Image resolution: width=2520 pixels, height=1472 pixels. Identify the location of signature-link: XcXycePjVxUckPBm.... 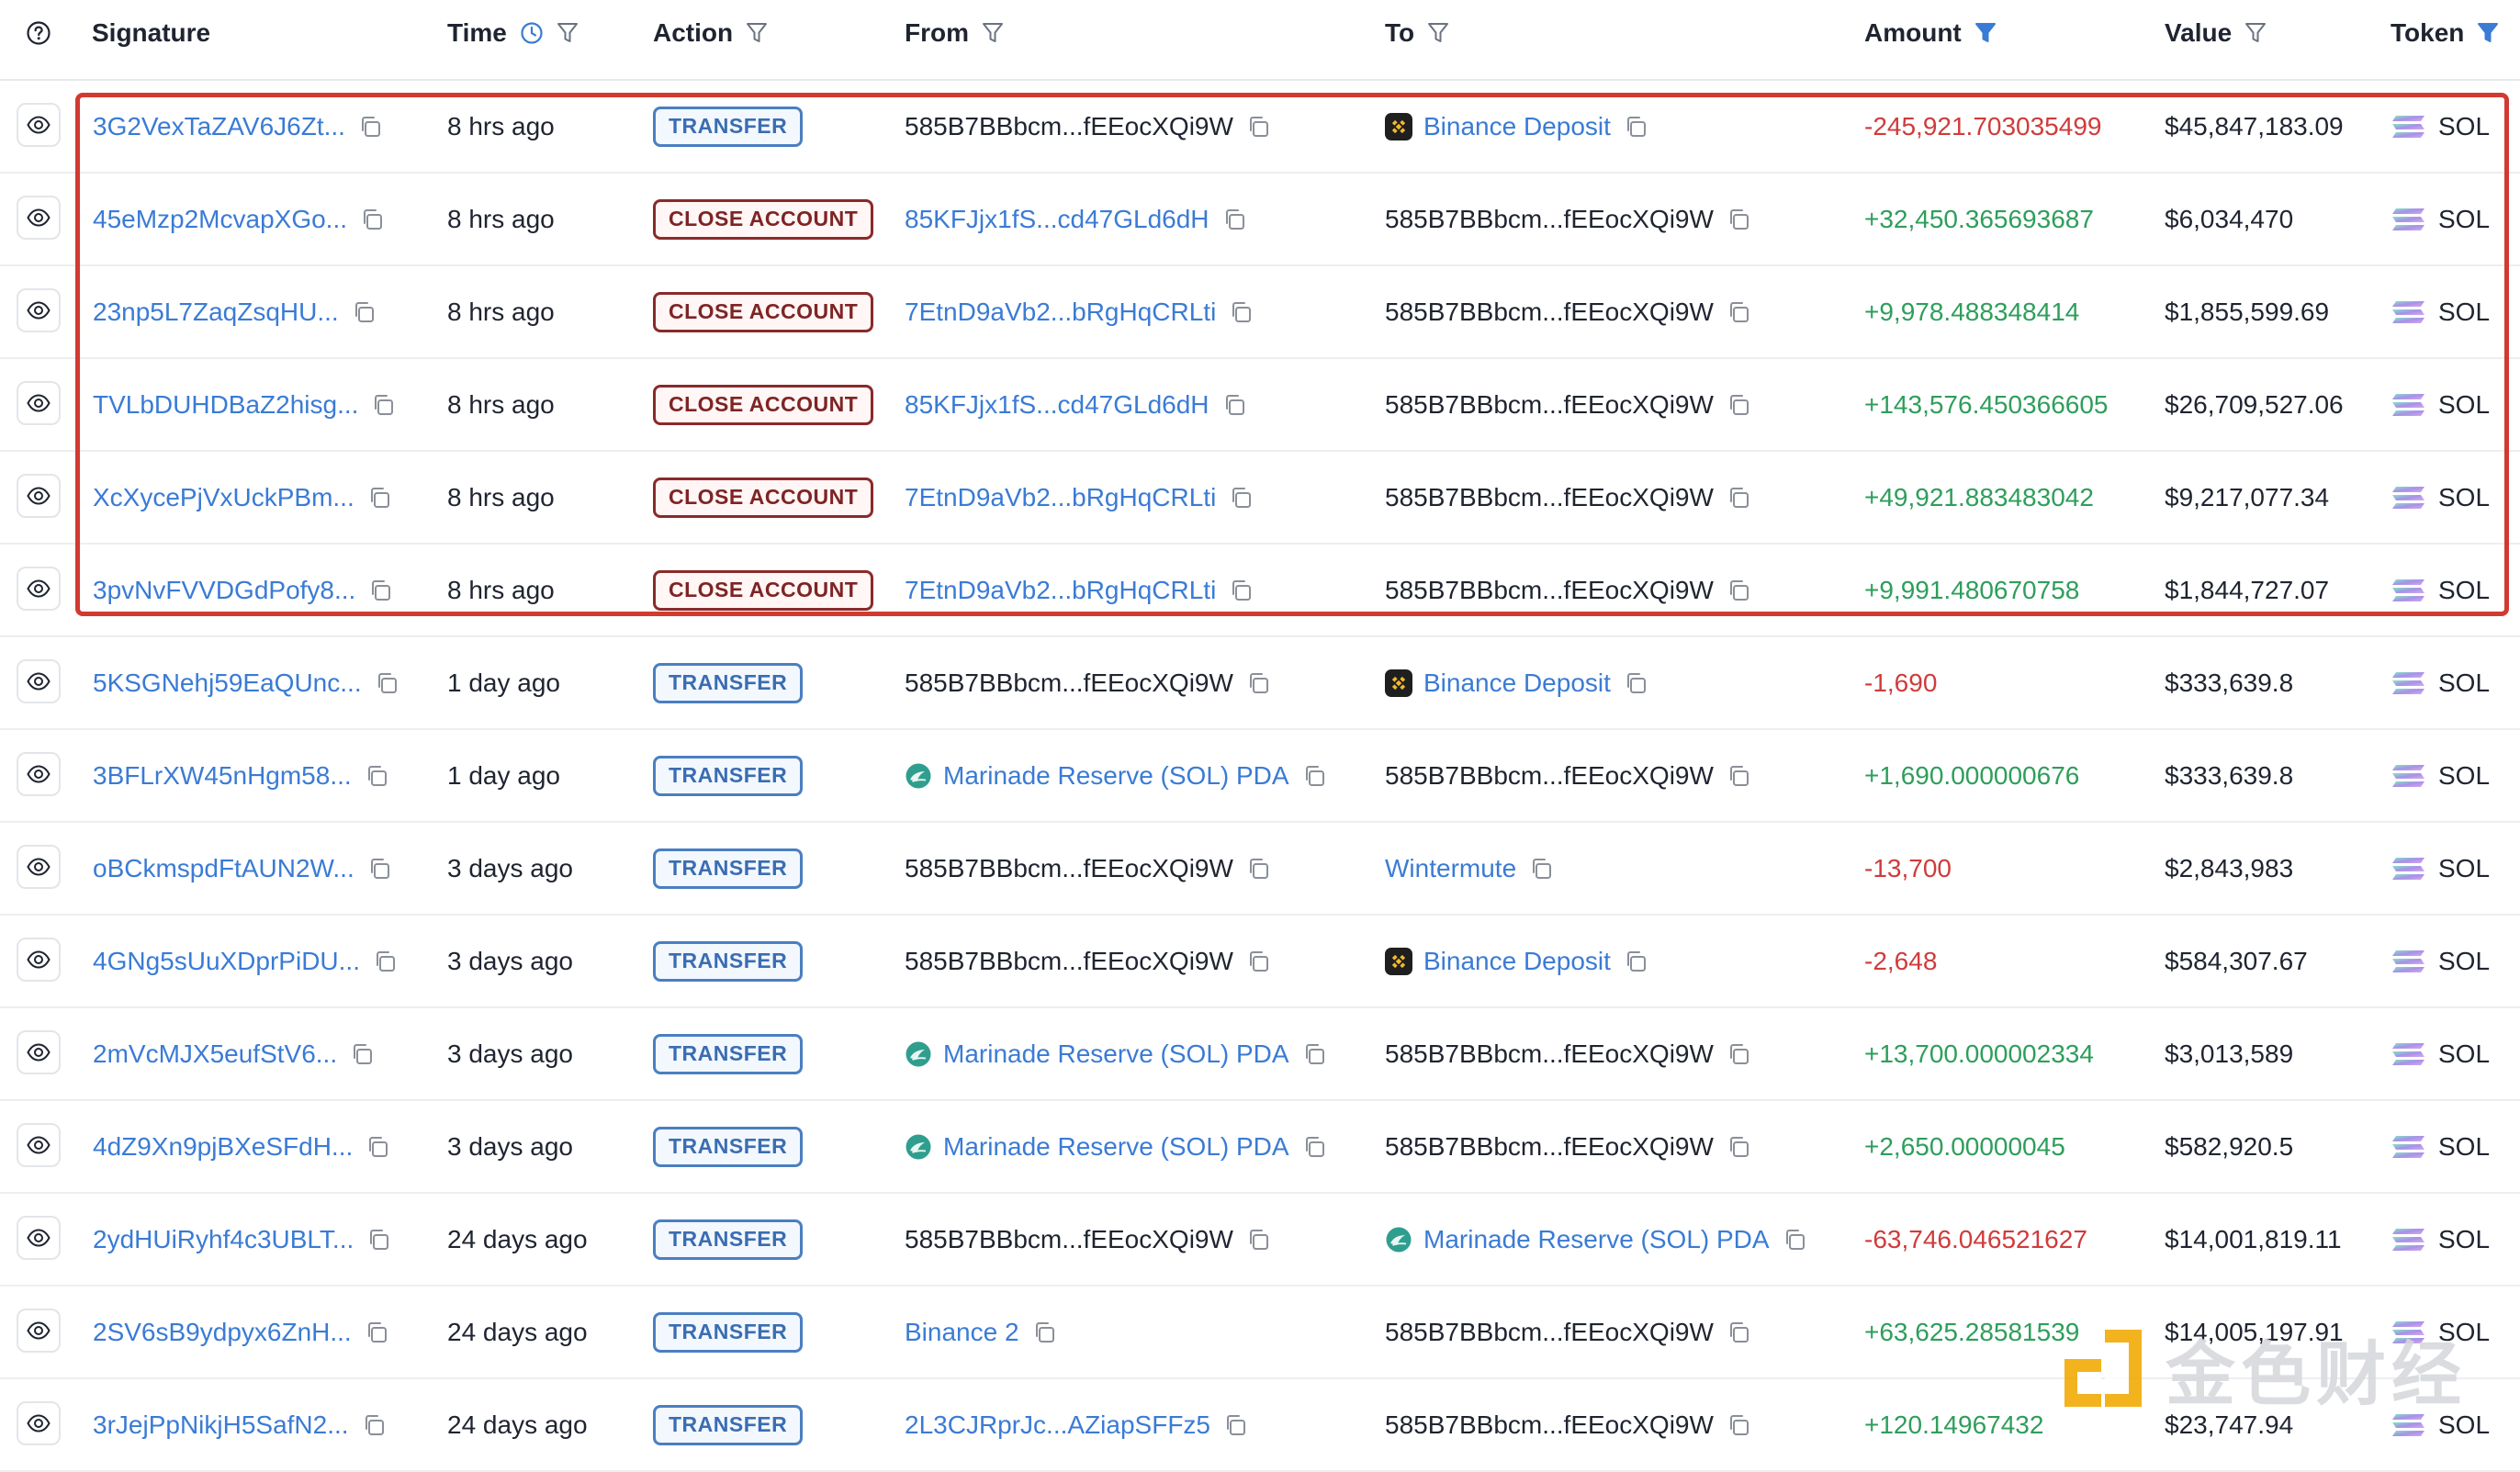
(223, 498).